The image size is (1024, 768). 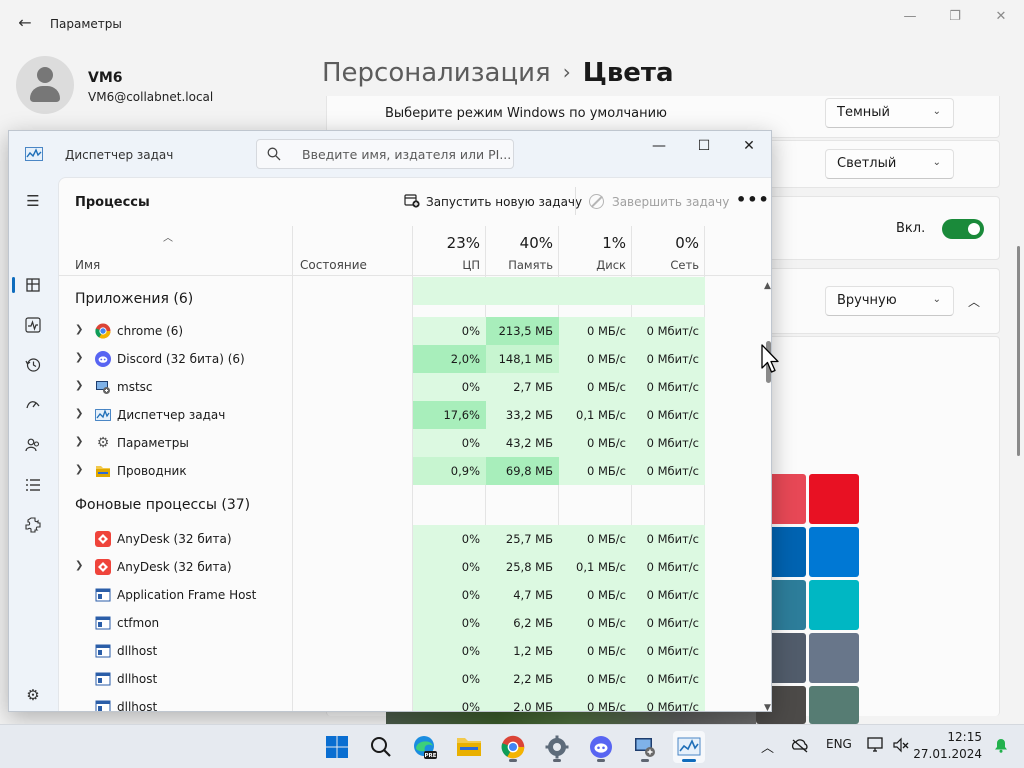 I want to click on language-indicator: ENG, so click(x=839, y=744).